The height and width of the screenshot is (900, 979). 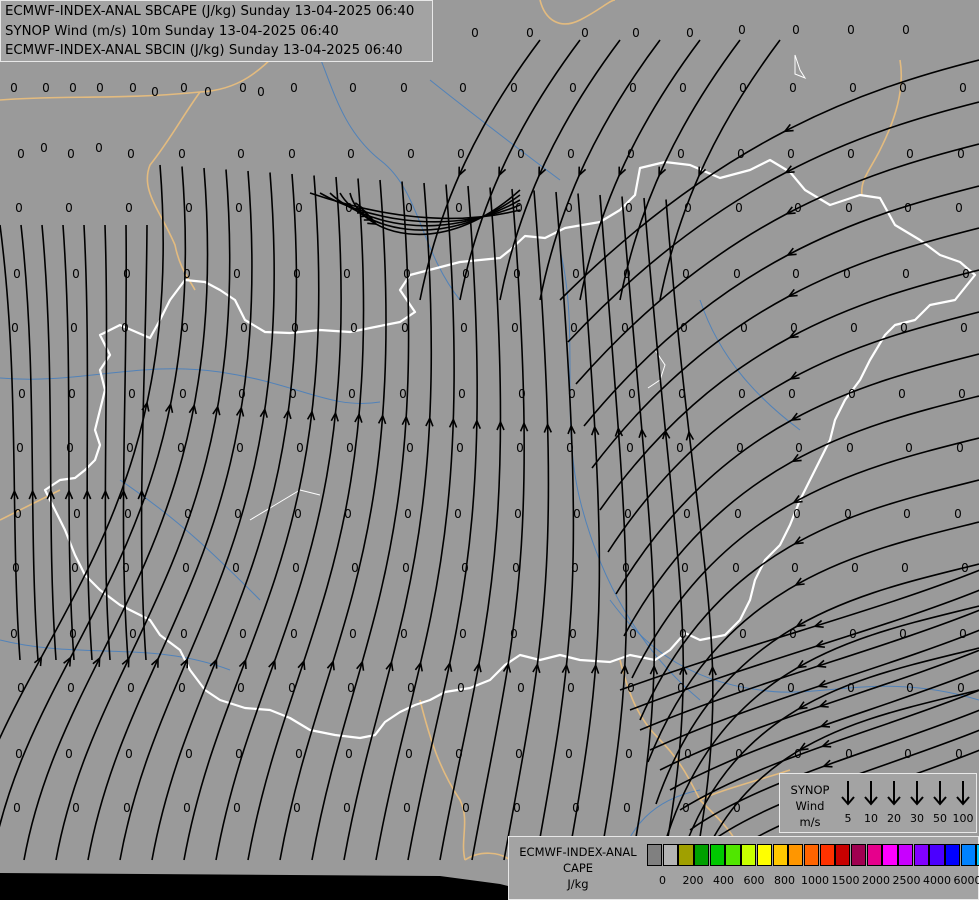 I want to click on cape-tick-label: 2500, so click(x=906, y=880).